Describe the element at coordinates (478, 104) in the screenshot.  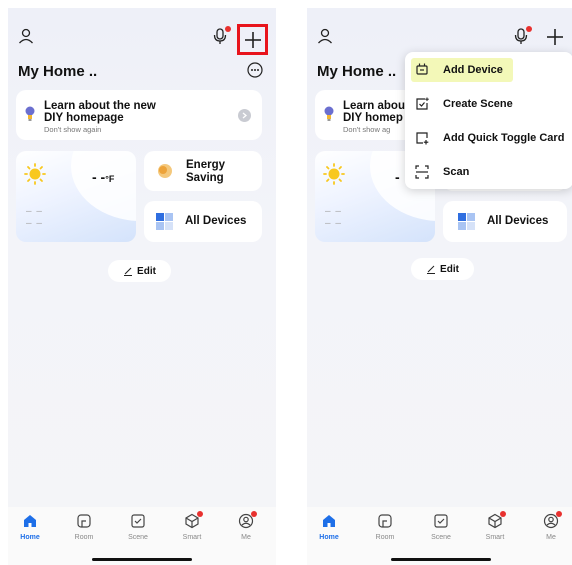
I see `menu-item-label: Create Scene` at that location.